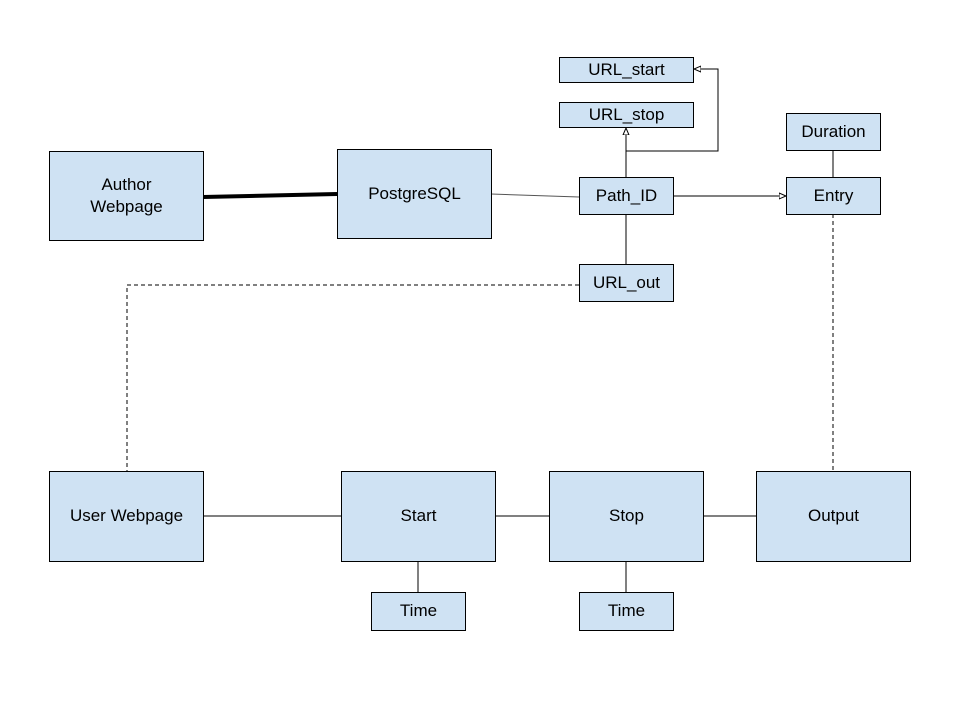  What do you see at coordinates (626, 516) in the screenshot?
I see `node-stop: Stop` at bounding box center [626, 516].